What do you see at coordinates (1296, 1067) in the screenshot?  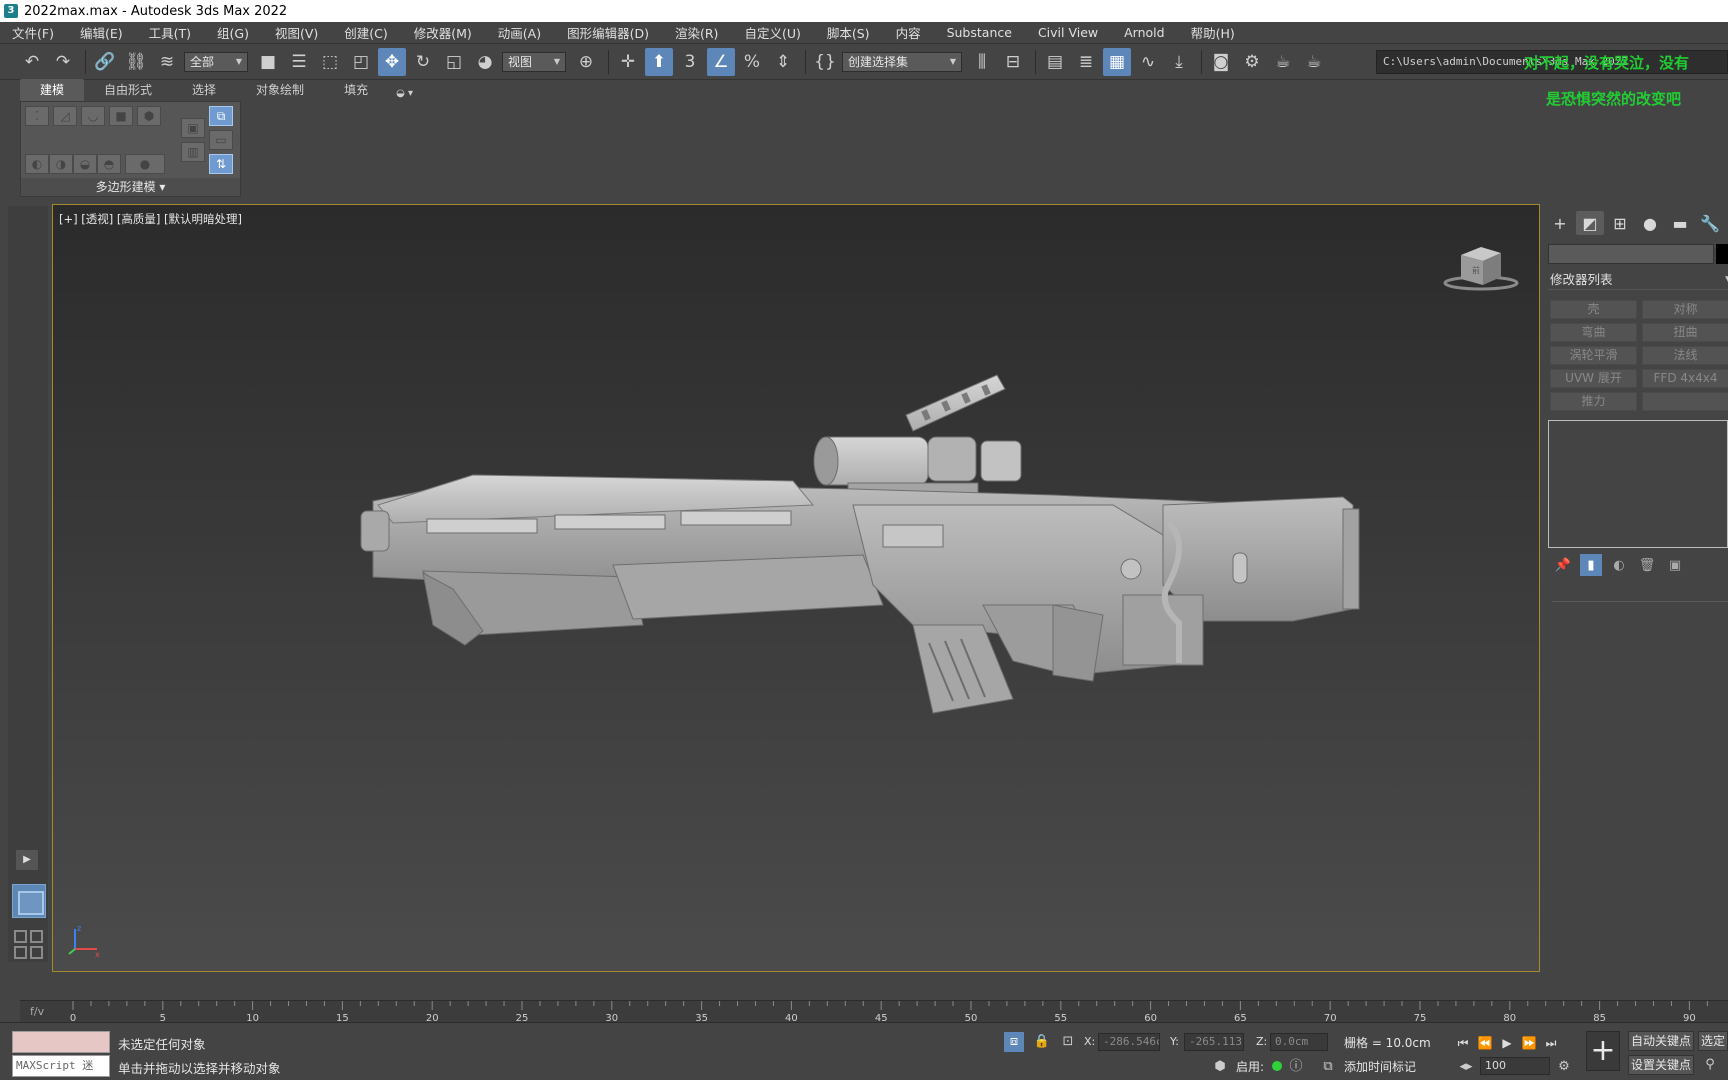 I see `info-icon: ⓘ` at bounding box center [1296, 1067].